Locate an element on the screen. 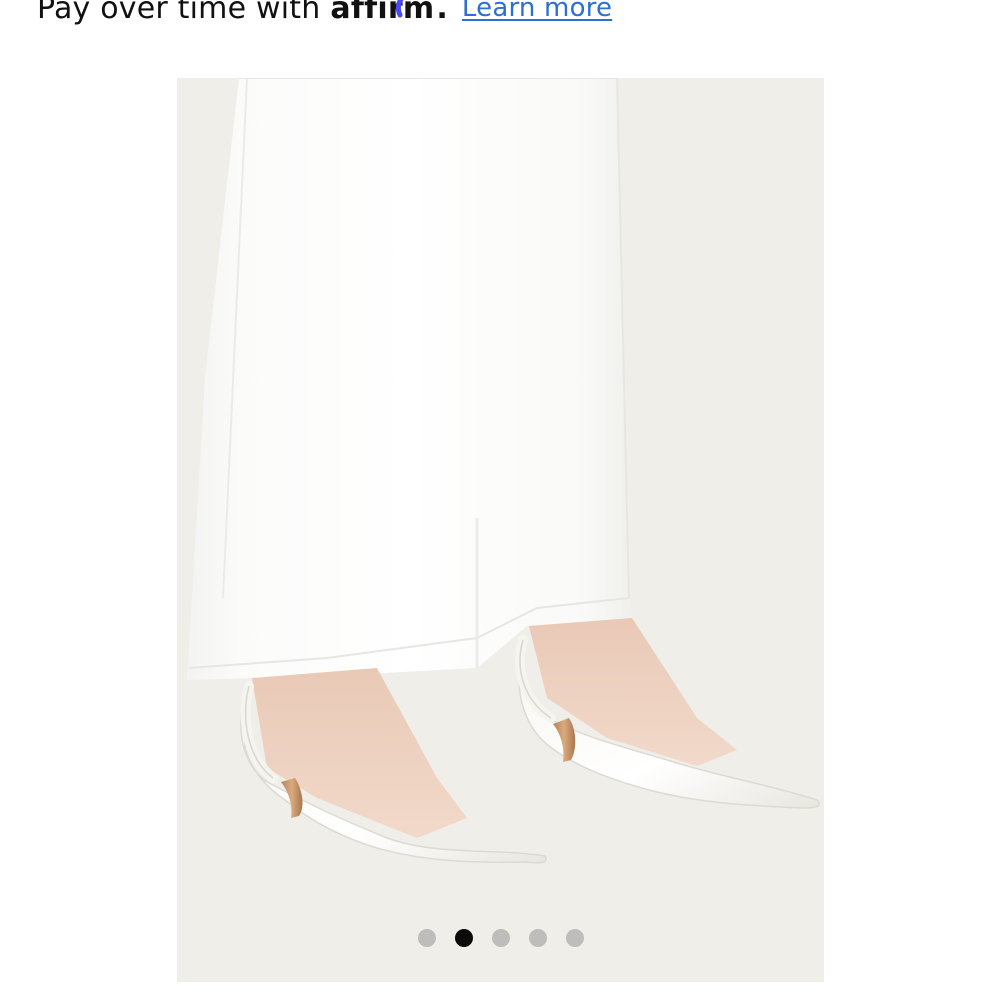 Image resolution: width=1000 pixels, height=1000 pixels. carousel-pagination is located at coordinates (500, 938).